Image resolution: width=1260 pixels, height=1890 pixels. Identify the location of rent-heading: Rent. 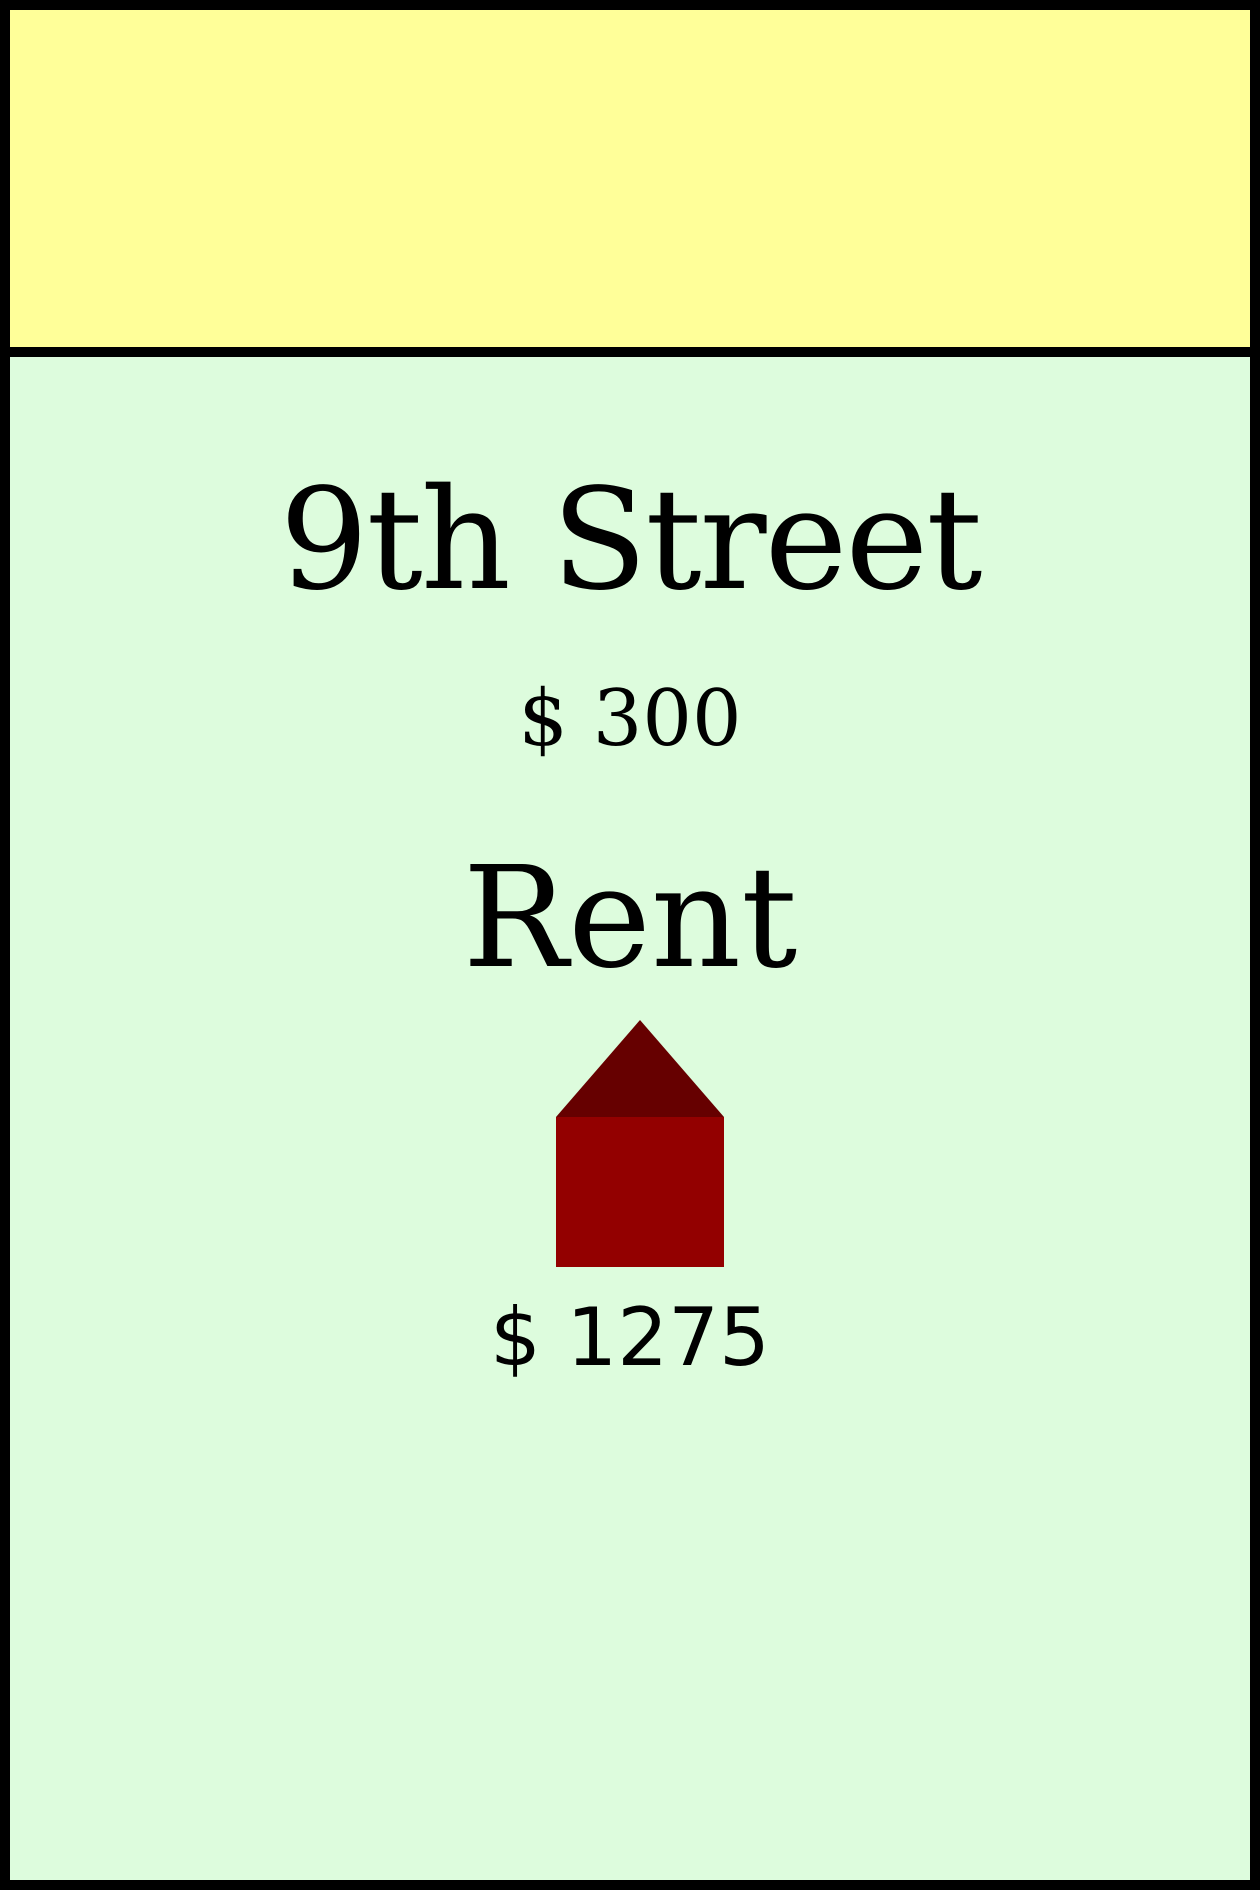
(630, 918).